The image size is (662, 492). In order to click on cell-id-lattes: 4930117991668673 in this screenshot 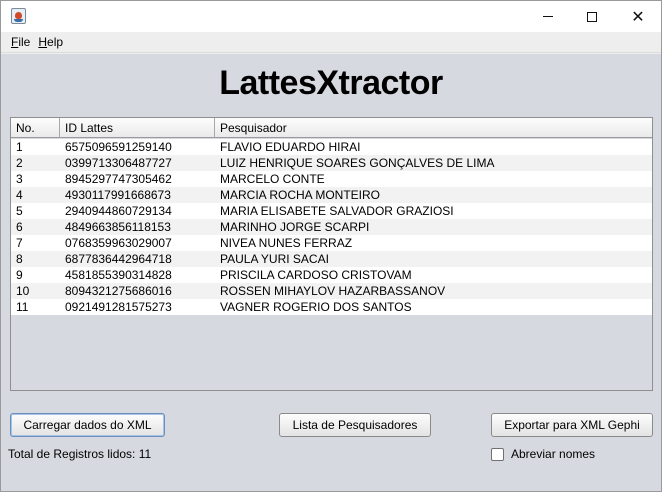, I will do `click(118, 195)`.